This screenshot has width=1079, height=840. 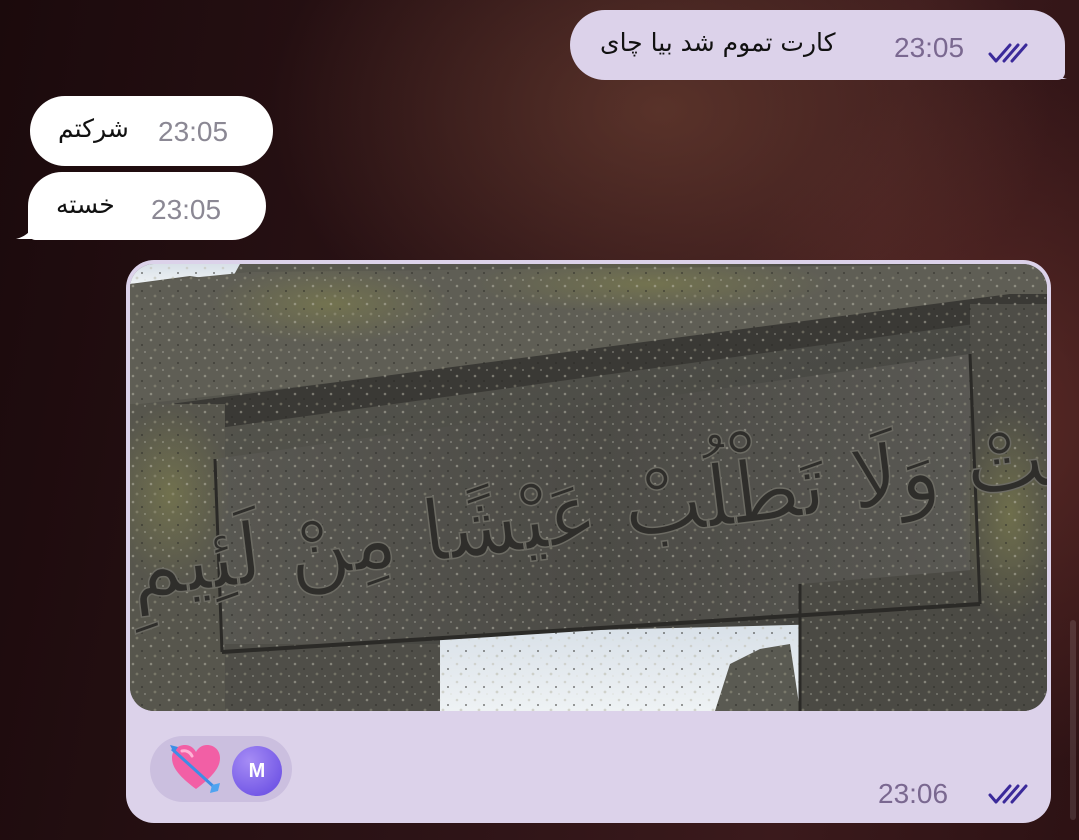 I want to click on heart-with-arrow-icon, so click(x=195, y=769).